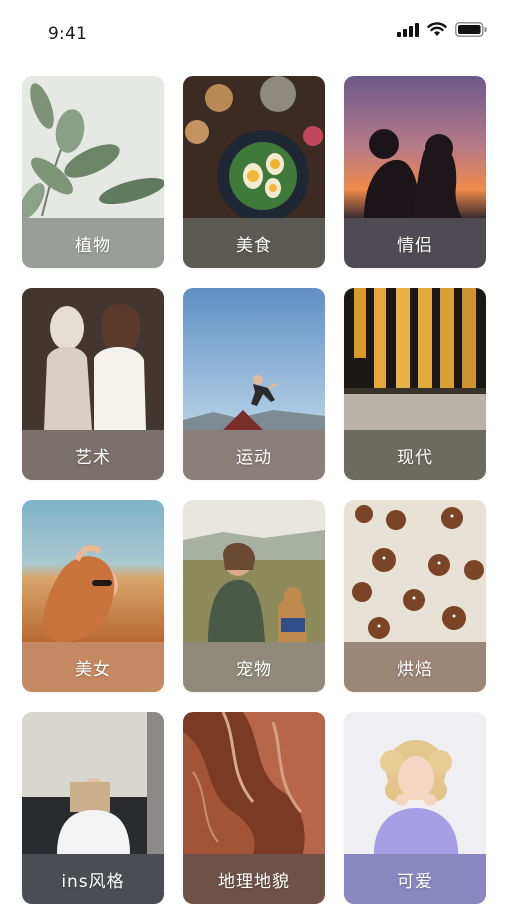 The image size is (507, 904). I want to click on category-card-beauty: 美女, so click(93, 596).